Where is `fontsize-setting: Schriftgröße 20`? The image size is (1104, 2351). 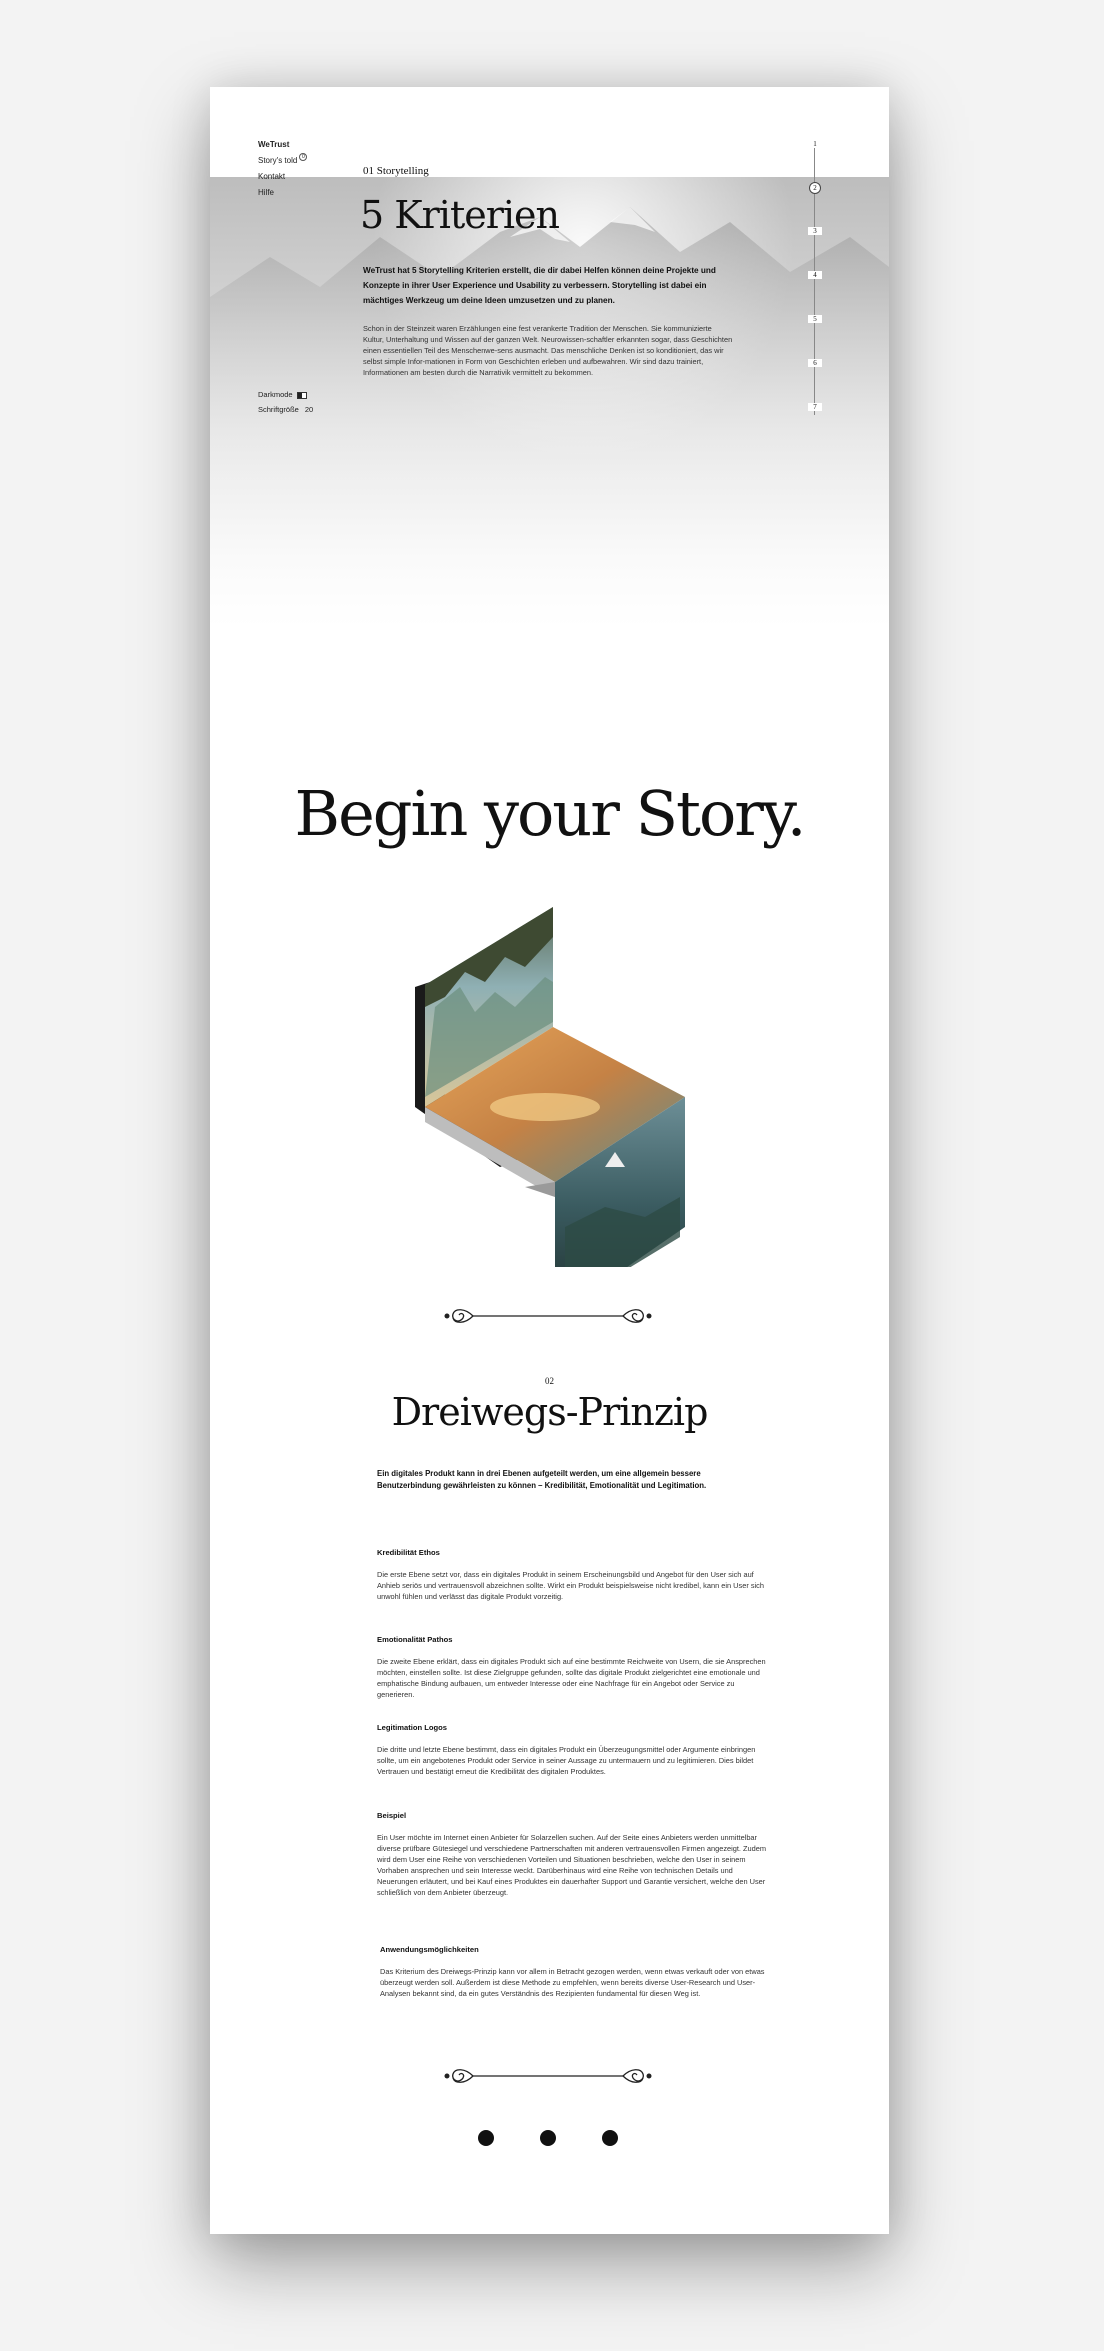 fontsize-setting: Schriftgröße 20 is located at coordinates (285, 409).